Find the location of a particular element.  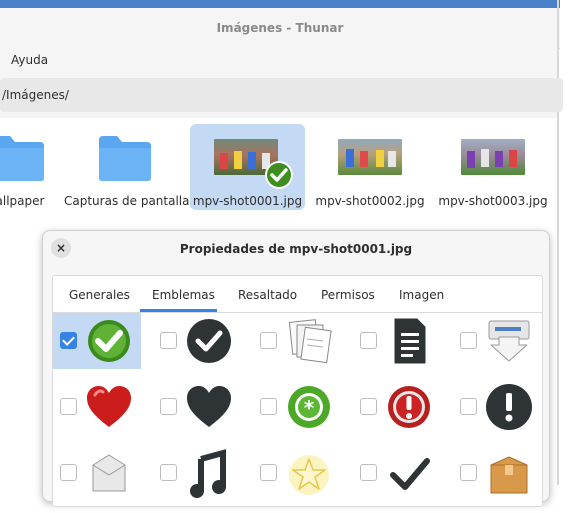

path-text: /Imágenes/ is located at coordinates (35, 95).